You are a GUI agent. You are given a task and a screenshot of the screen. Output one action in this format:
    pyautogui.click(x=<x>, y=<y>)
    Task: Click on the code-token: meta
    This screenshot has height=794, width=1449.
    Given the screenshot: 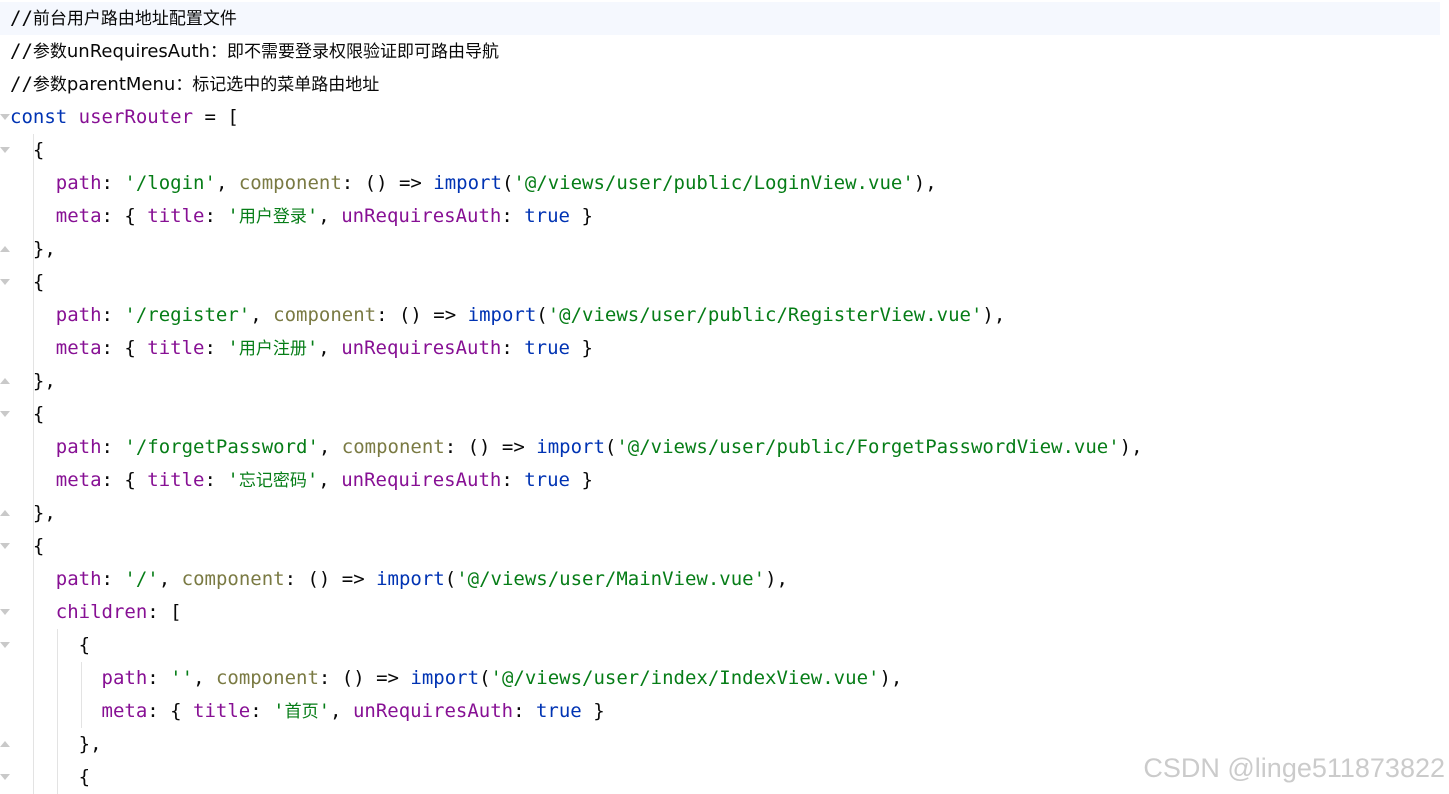 What is the action you would take?
    pyautogui.click(x=78, y=216)
    